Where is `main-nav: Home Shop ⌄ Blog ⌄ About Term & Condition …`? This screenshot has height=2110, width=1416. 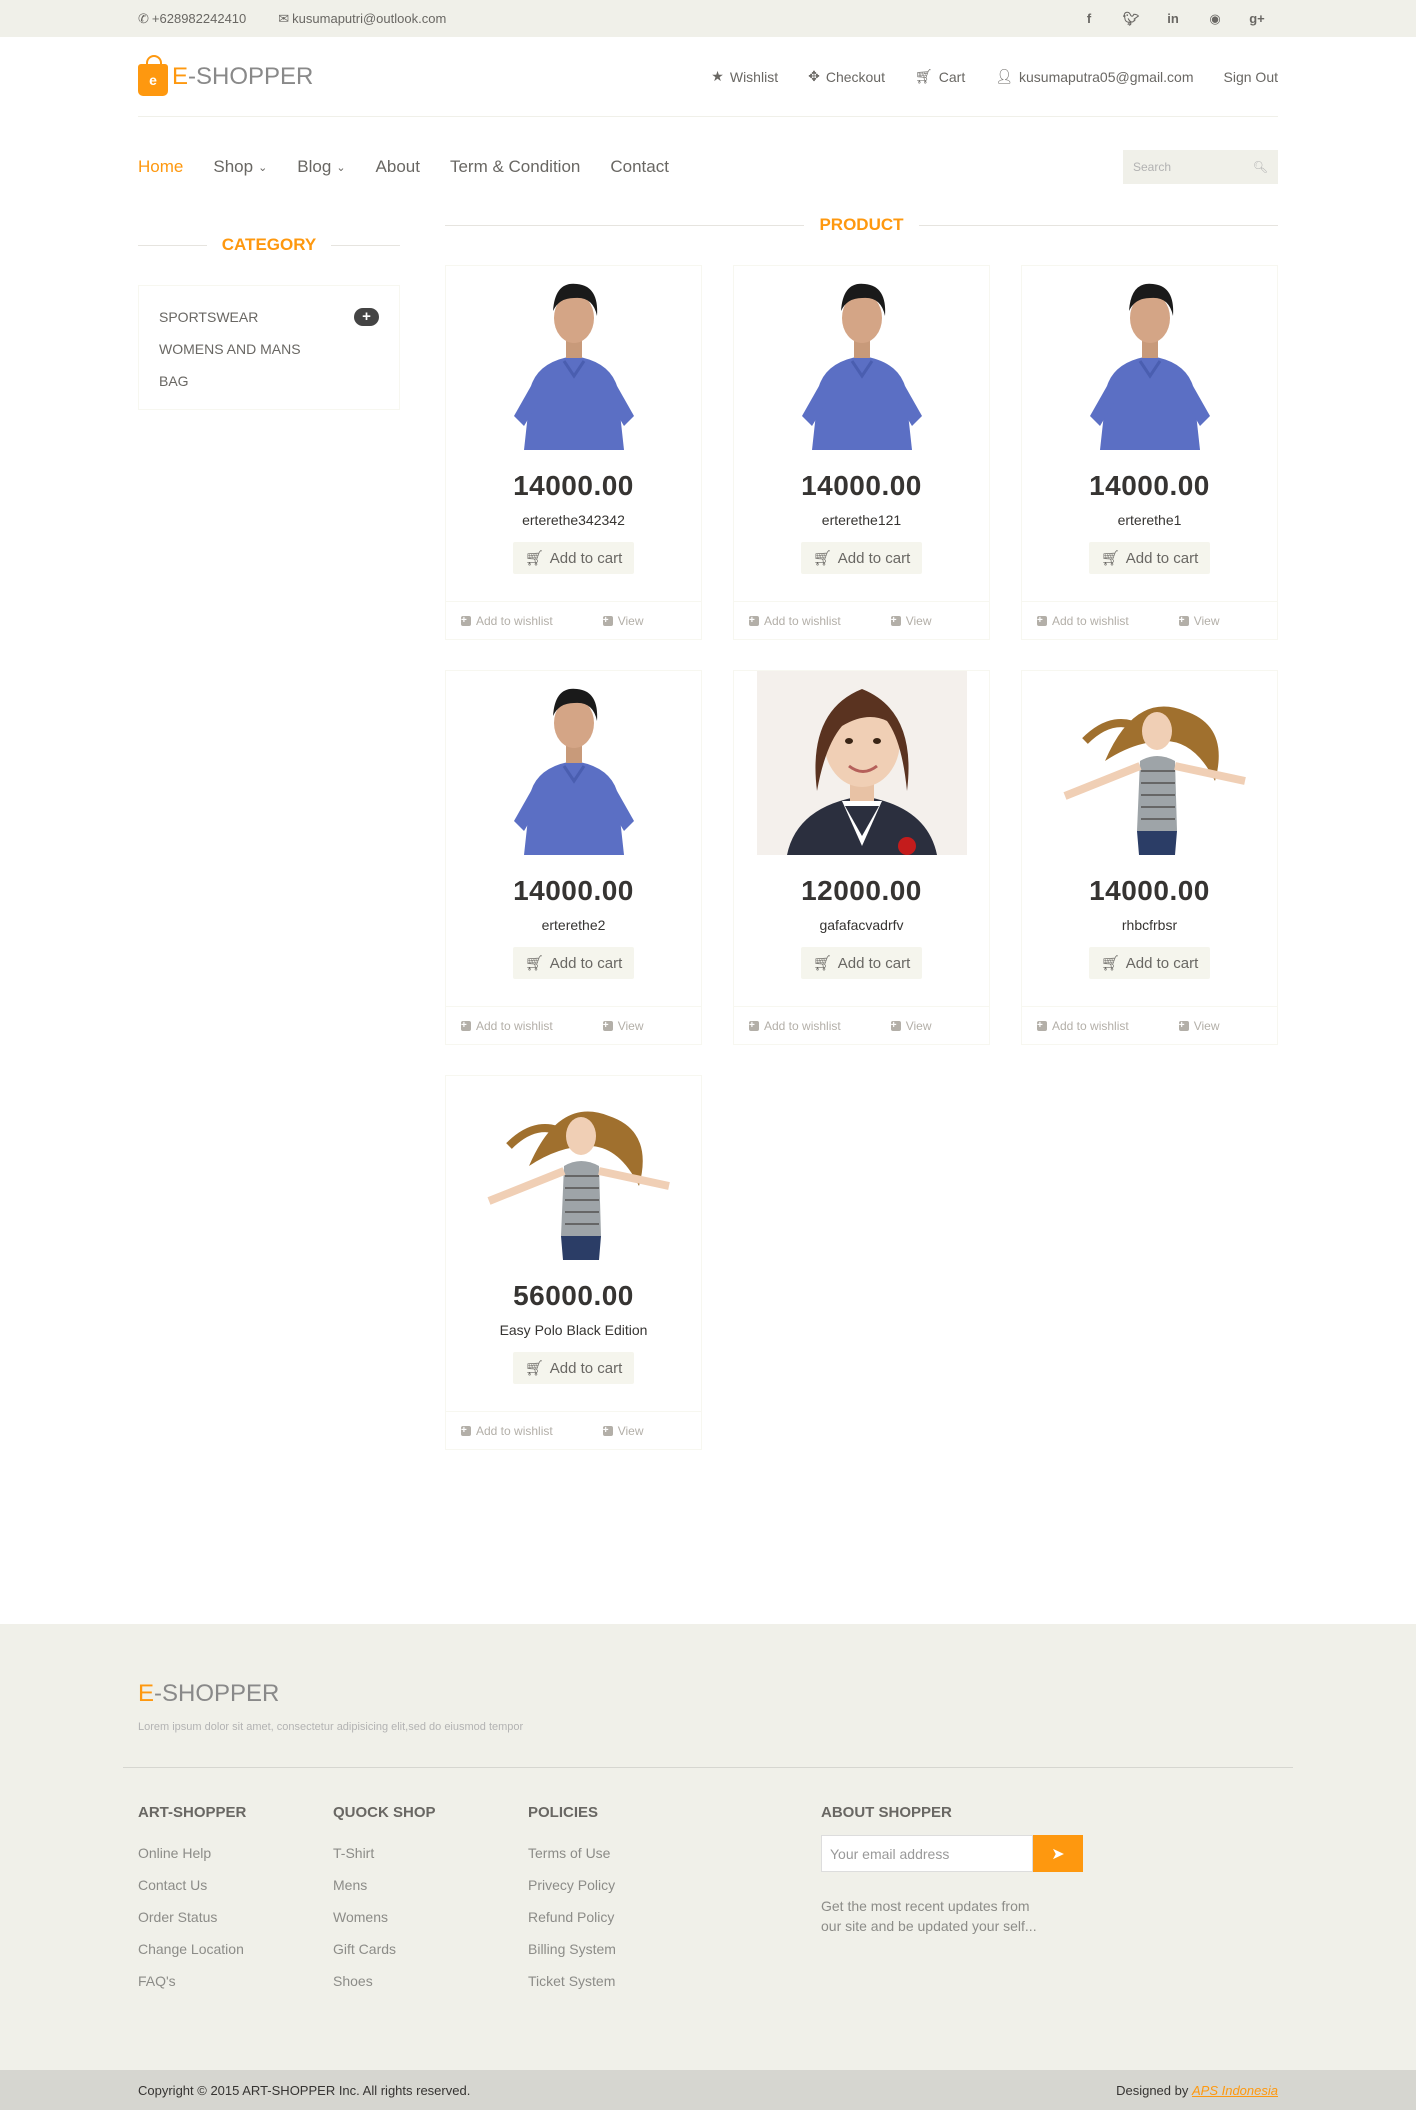 main-nav: Home Shop ⌄ Blog ⌄ About Term & Condition … is located at coordinates (403, 167).